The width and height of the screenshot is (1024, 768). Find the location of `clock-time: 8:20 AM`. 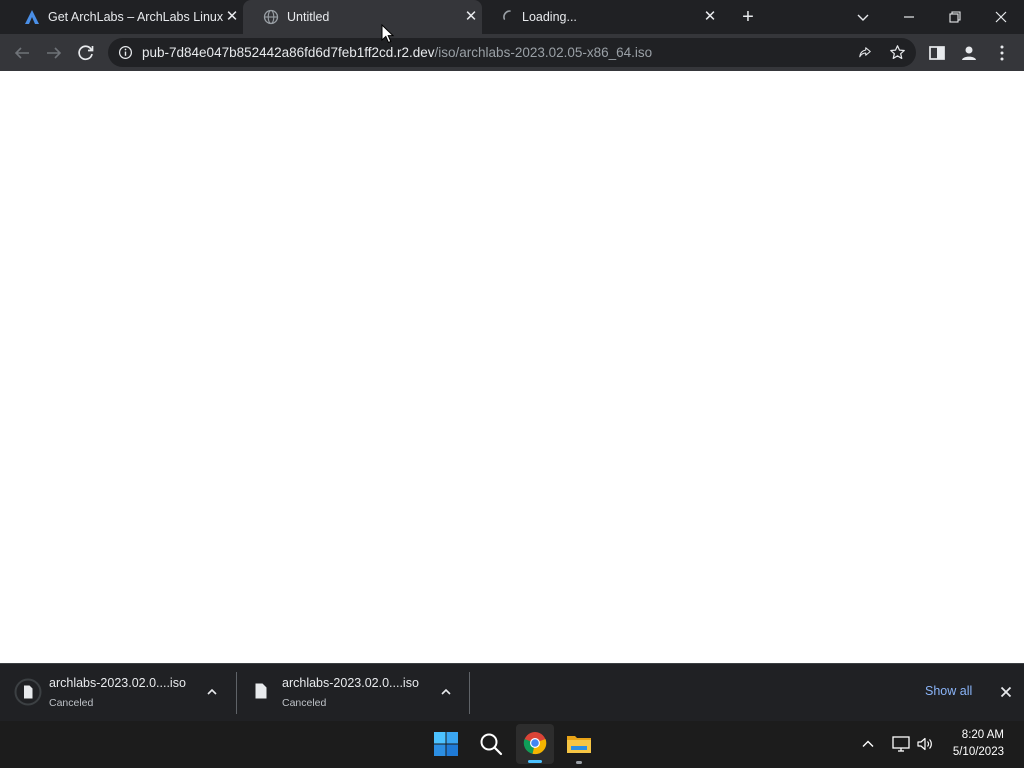

clock-time: 8:20 AM is located at coordinates (974, 735).